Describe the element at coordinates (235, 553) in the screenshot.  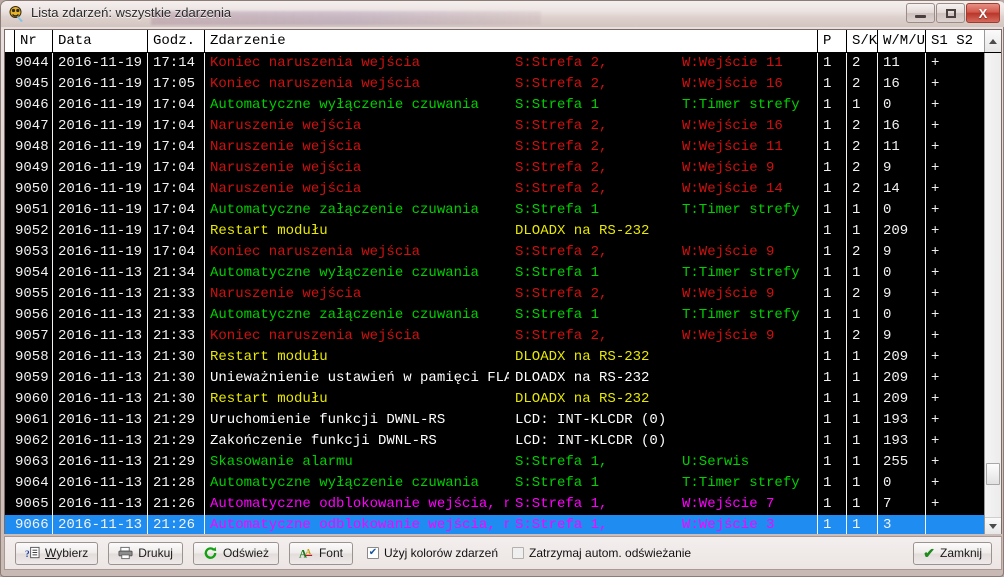
I see `refresh-button: Odśwież` at that location.